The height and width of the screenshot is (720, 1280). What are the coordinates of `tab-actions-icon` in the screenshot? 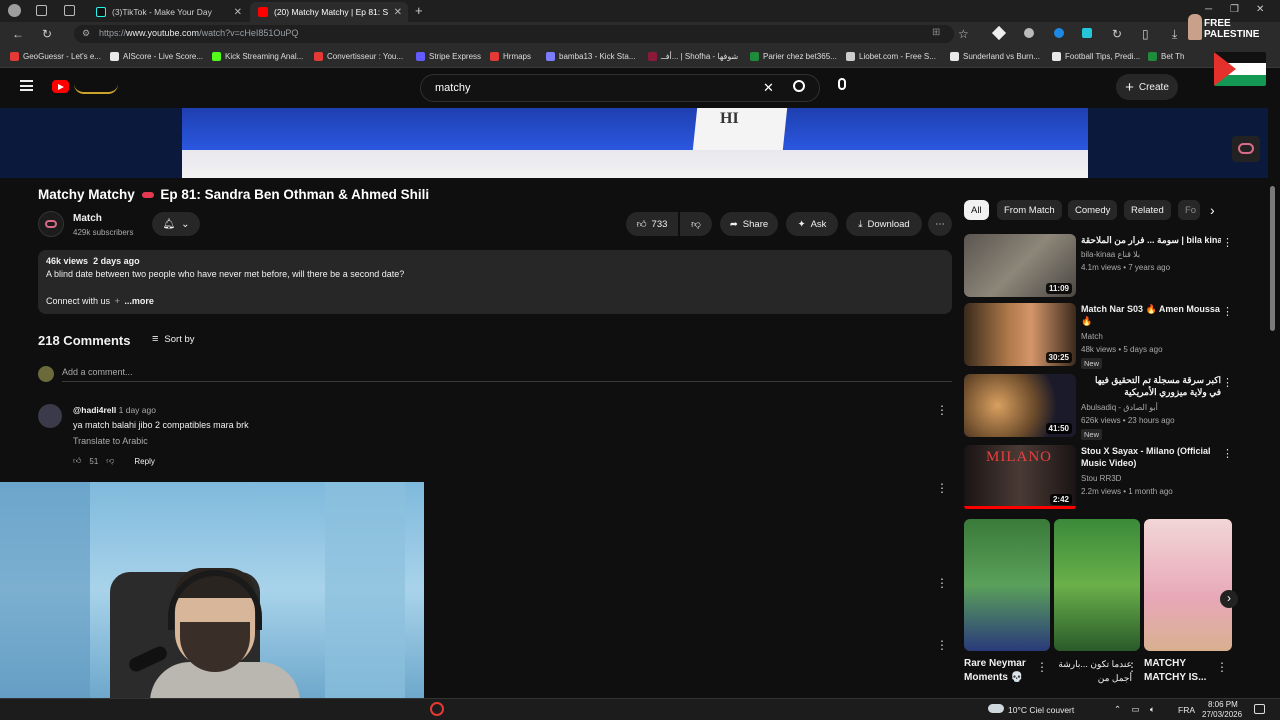 It's located at (69, 10).